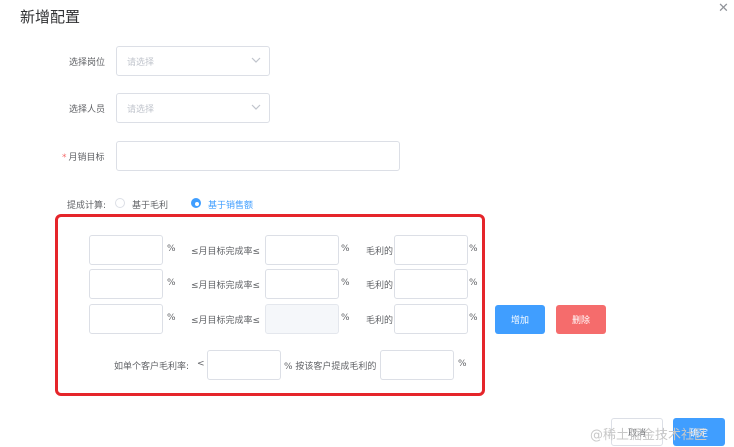 The width and height of the screenshot is (734, 447). Describe the element at coordinates (171, 318) in the screenshot. I see `tier-3-min-unit: %` at that location.